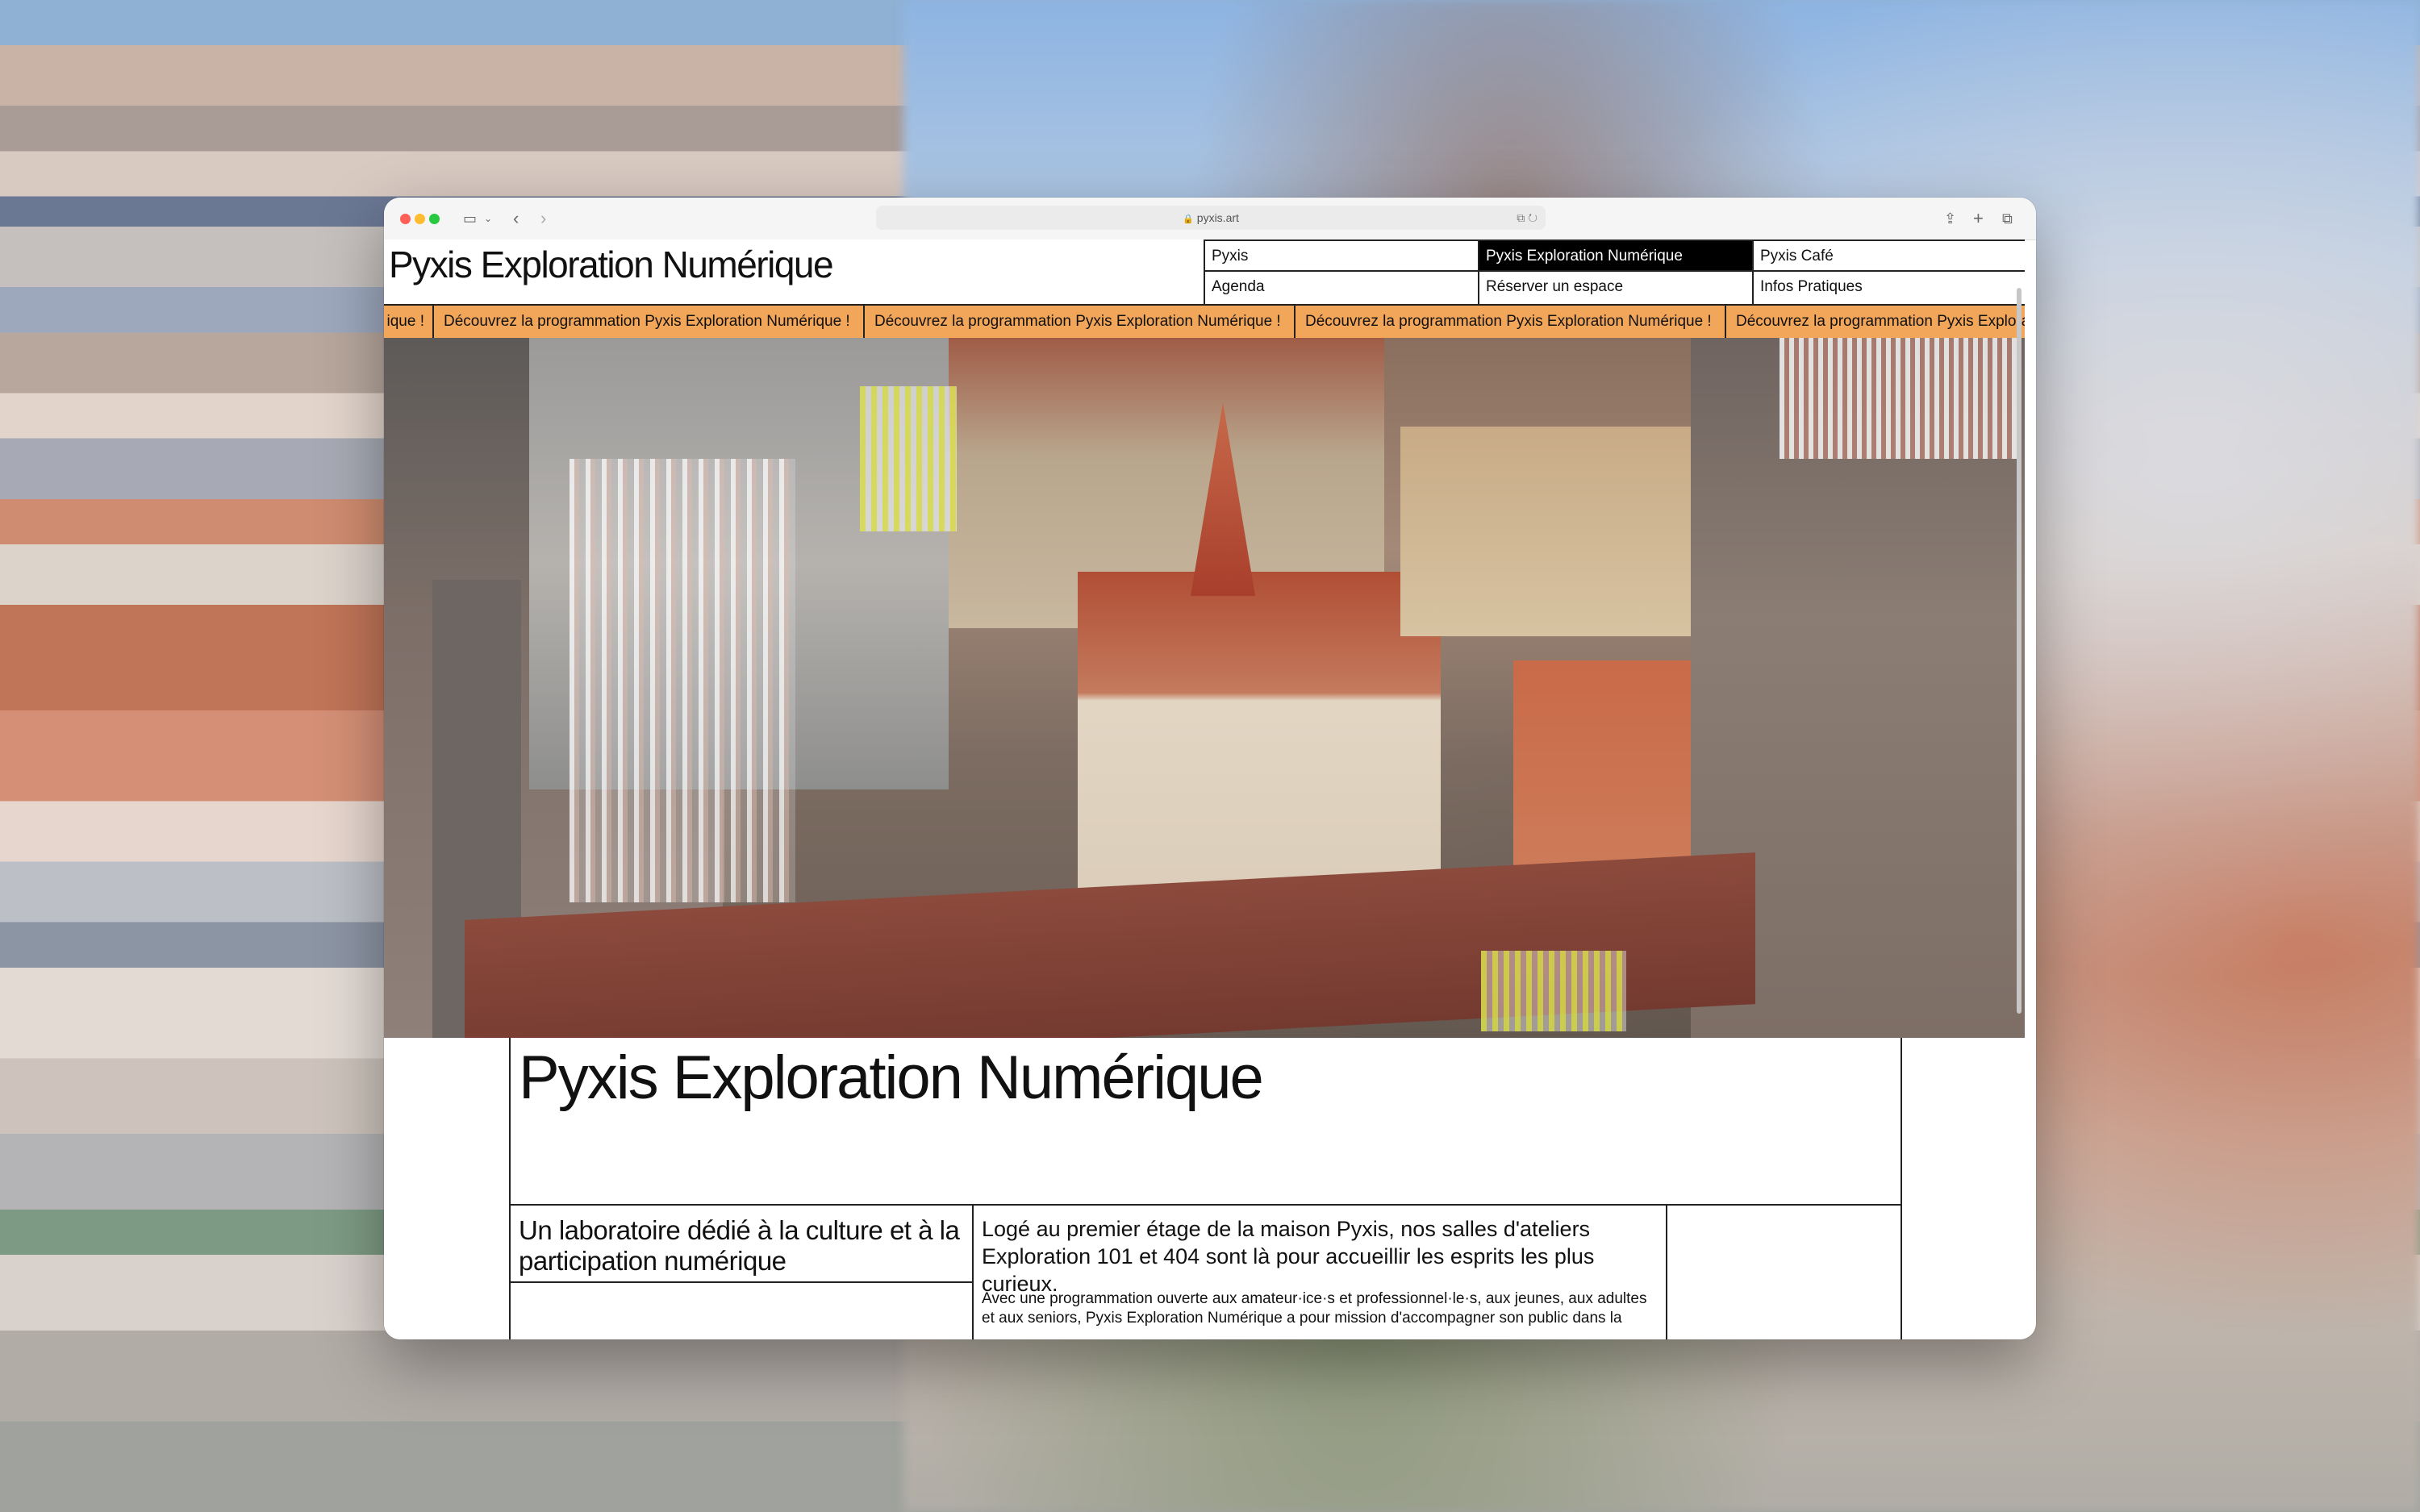  I want to click on nav-item-pyxis: Pyxis, so click(1342, 256).